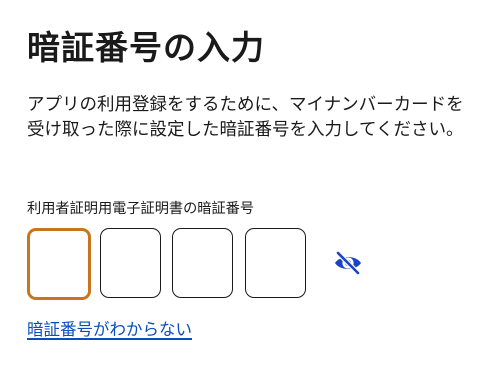 This screenshot has height=385, width=500. Describe the element at coordinates (109, 330) in the screenshot. I see `forgot-pin-link: 暗証番号がわからない` at that location.